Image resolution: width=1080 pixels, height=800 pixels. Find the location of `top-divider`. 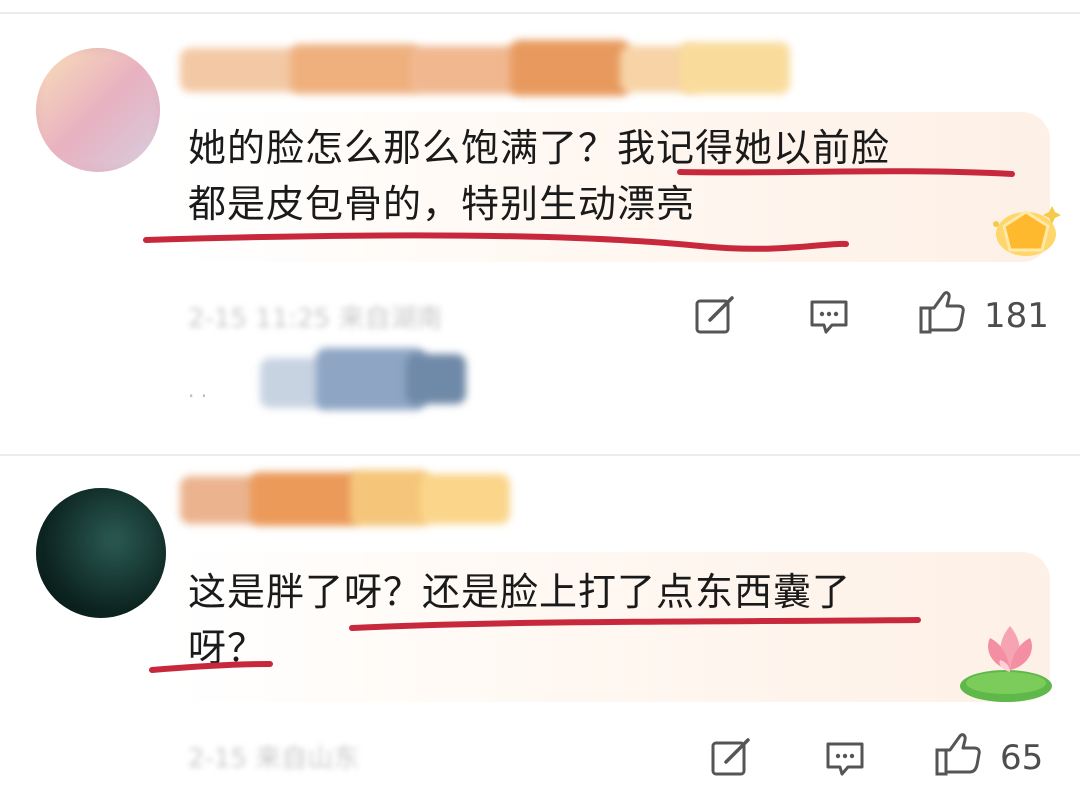

top-divider is located at coordinates (540, 13).